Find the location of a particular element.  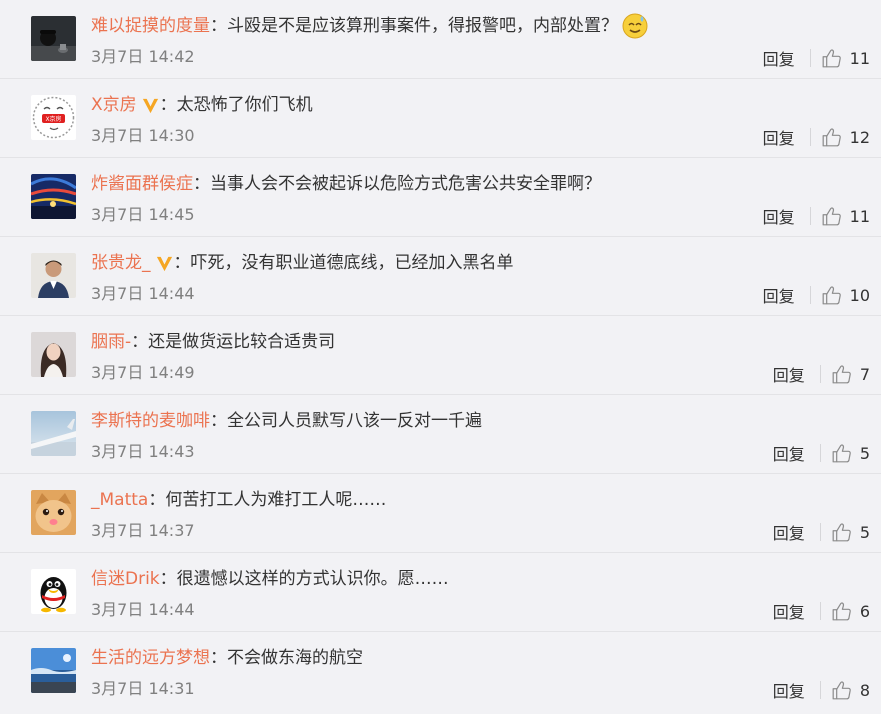

comment-line: 张贵龙_ ：吓死，没有职业道德底线，已经加入黑名单 is located at coordinates (302, 263).